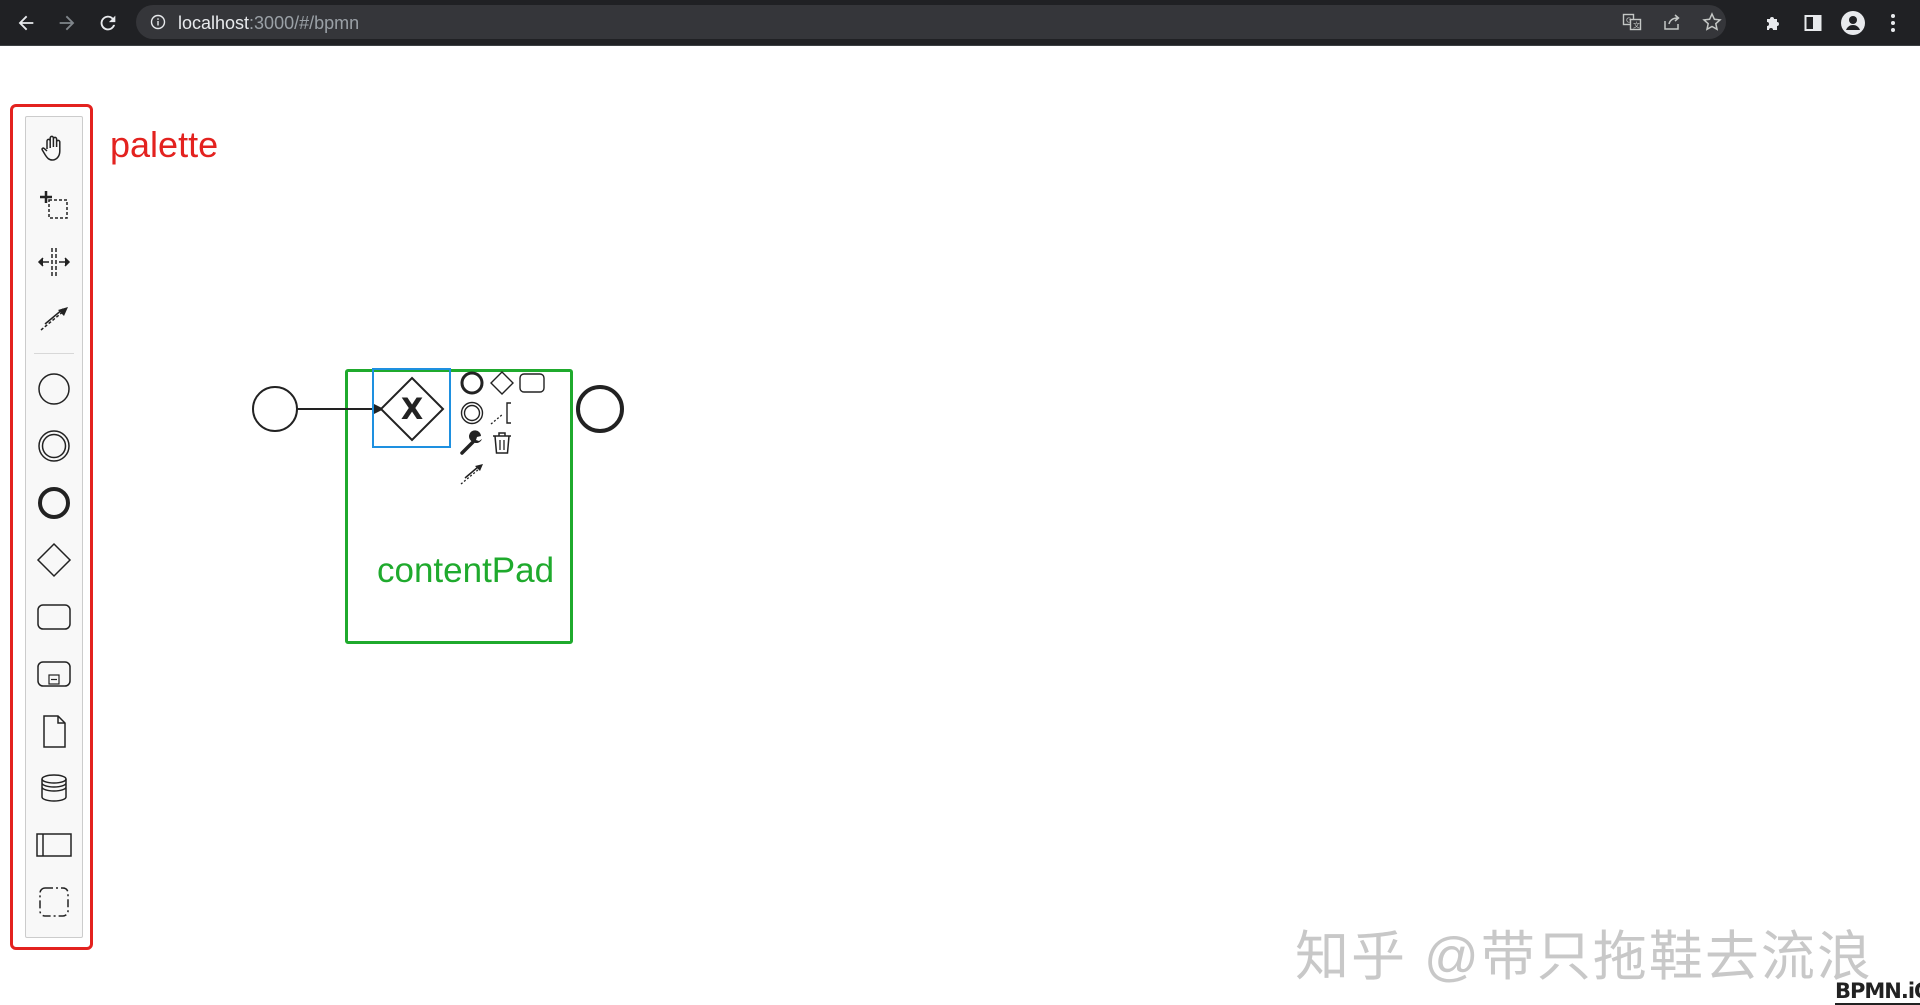 This screenshot has width=1920, height=1005. Describe the element at coordinates (1636, 25) in the screenshot. I see `svg-text: 文` at that location.